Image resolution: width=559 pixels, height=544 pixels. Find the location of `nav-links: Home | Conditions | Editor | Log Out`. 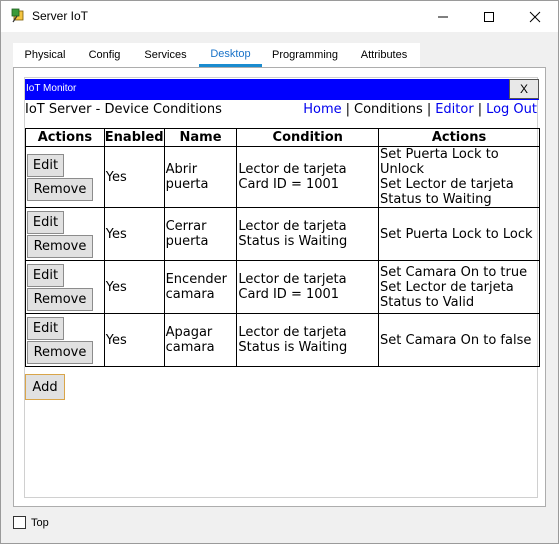

nav-links: Home | Conditions | Editor | Log Out is located at coordinates (420, 109).